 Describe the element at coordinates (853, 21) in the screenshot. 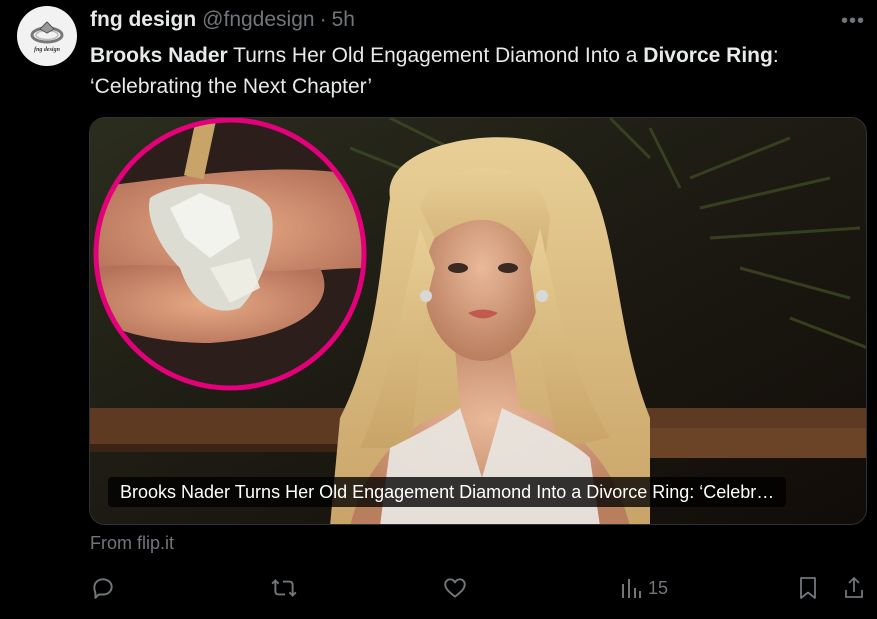

I see `more-options-icon: •••` at that location.